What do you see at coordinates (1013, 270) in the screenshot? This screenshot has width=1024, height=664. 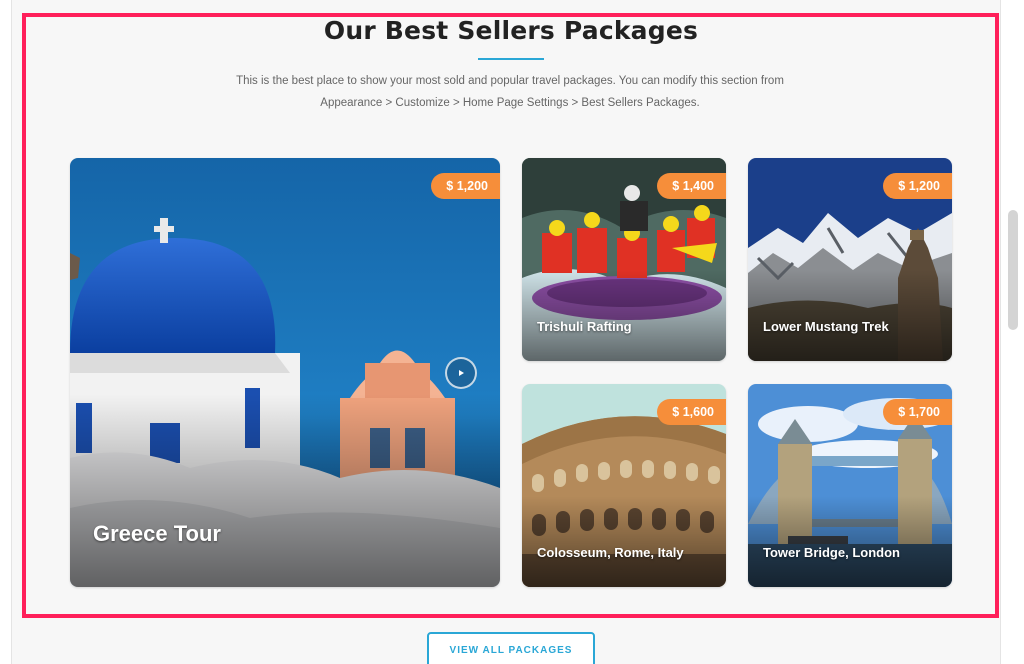 I see `scrollbar-thumb` at bounding box center [1013, 270].